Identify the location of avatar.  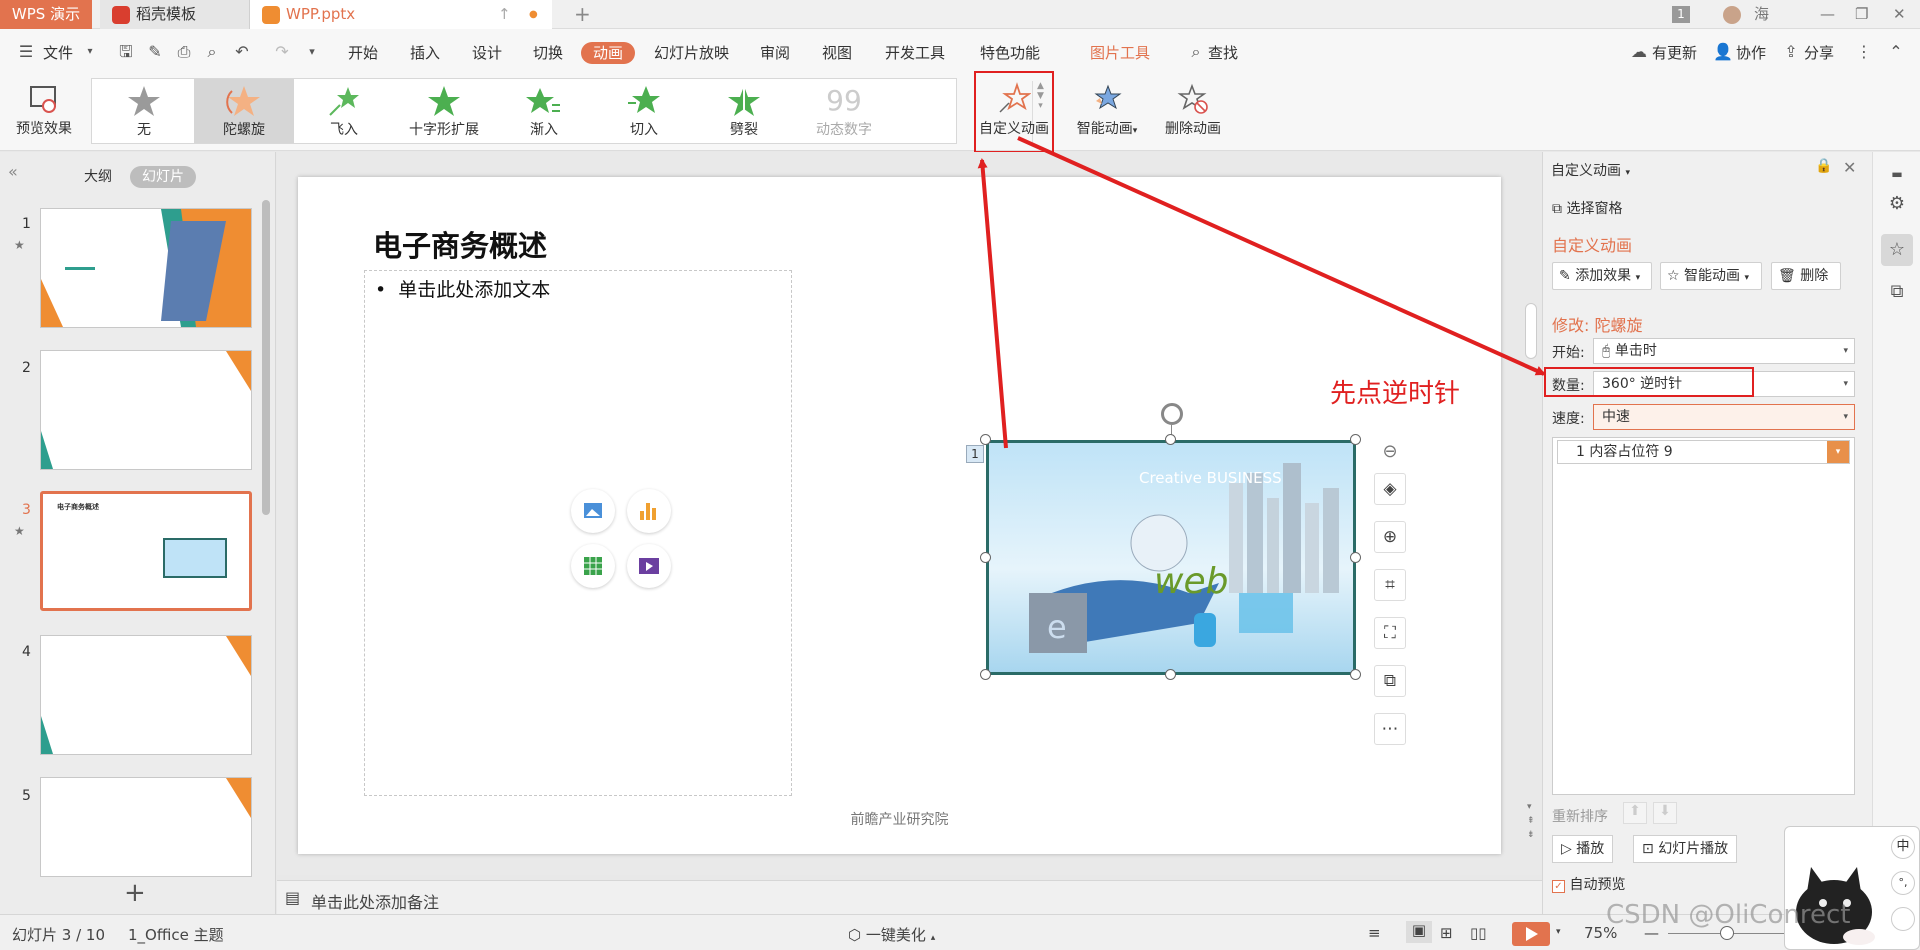
(1732, 15).